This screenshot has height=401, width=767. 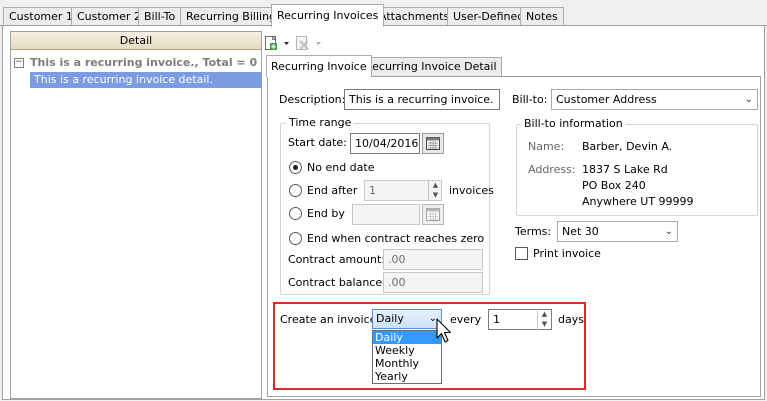 I want to click on end-after-radio, so click(x=295, y=190).